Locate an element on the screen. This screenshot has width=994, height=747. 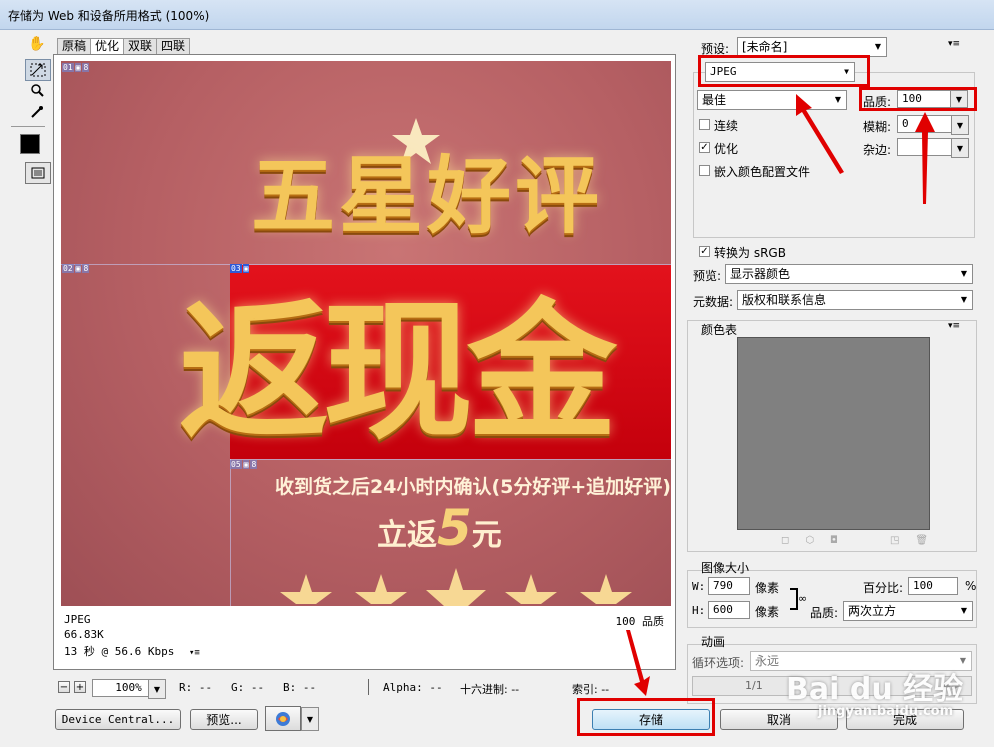
new-color-icon: ◳ is located at coordinates (894, 541).